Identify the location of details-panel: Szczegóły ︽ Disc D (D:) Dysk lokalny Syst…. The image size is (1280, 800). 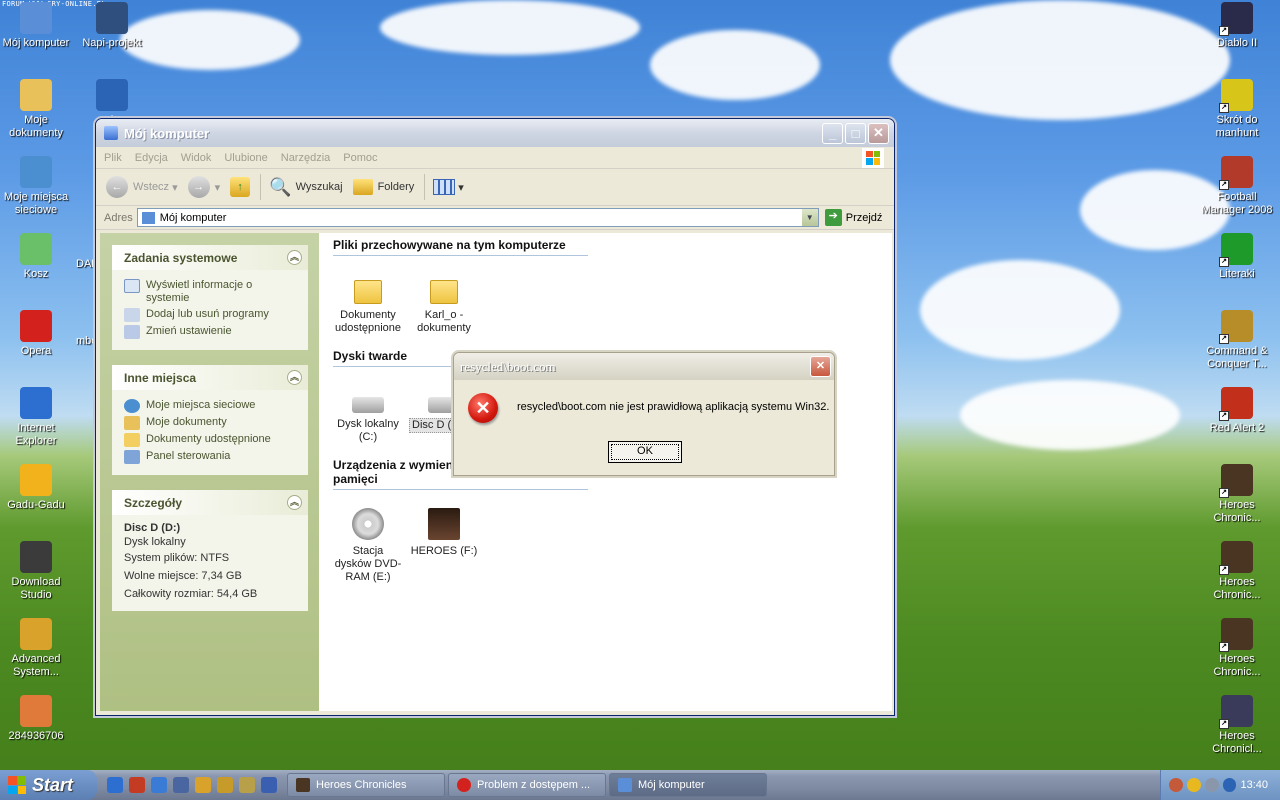
(210, 550).